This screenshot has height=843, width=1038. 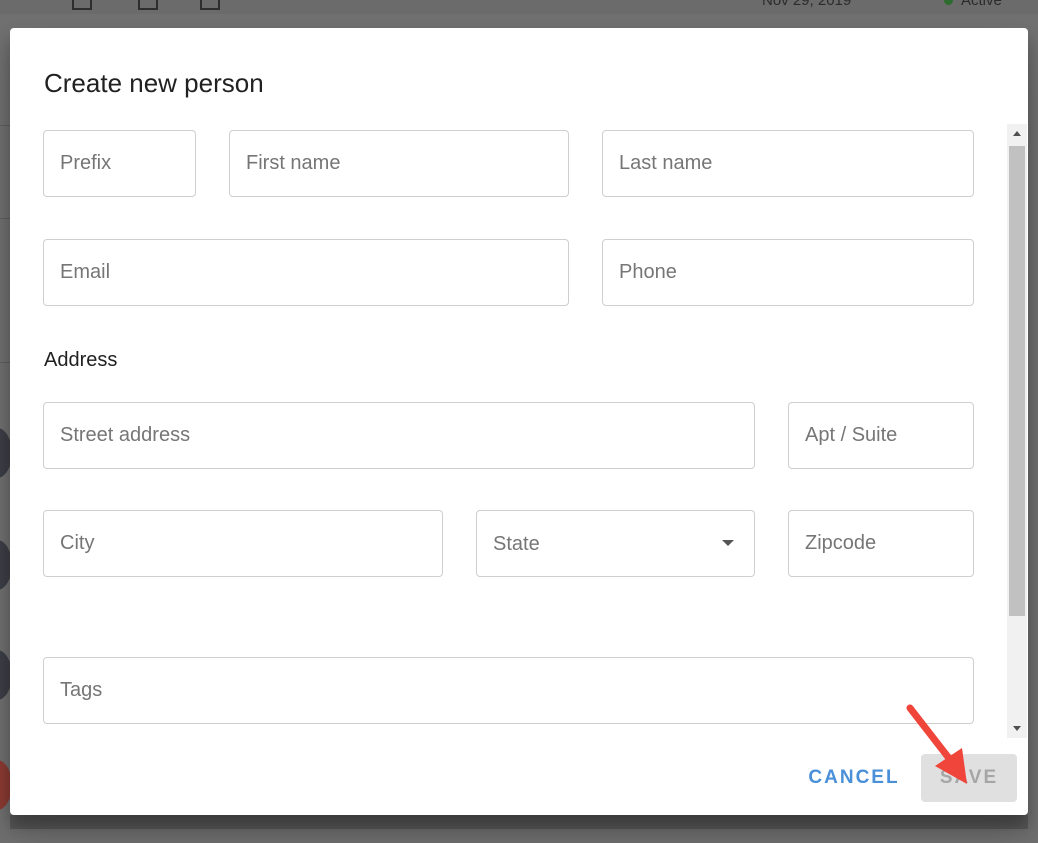 I want to click on last-name-field, so click(x=788, y=163).